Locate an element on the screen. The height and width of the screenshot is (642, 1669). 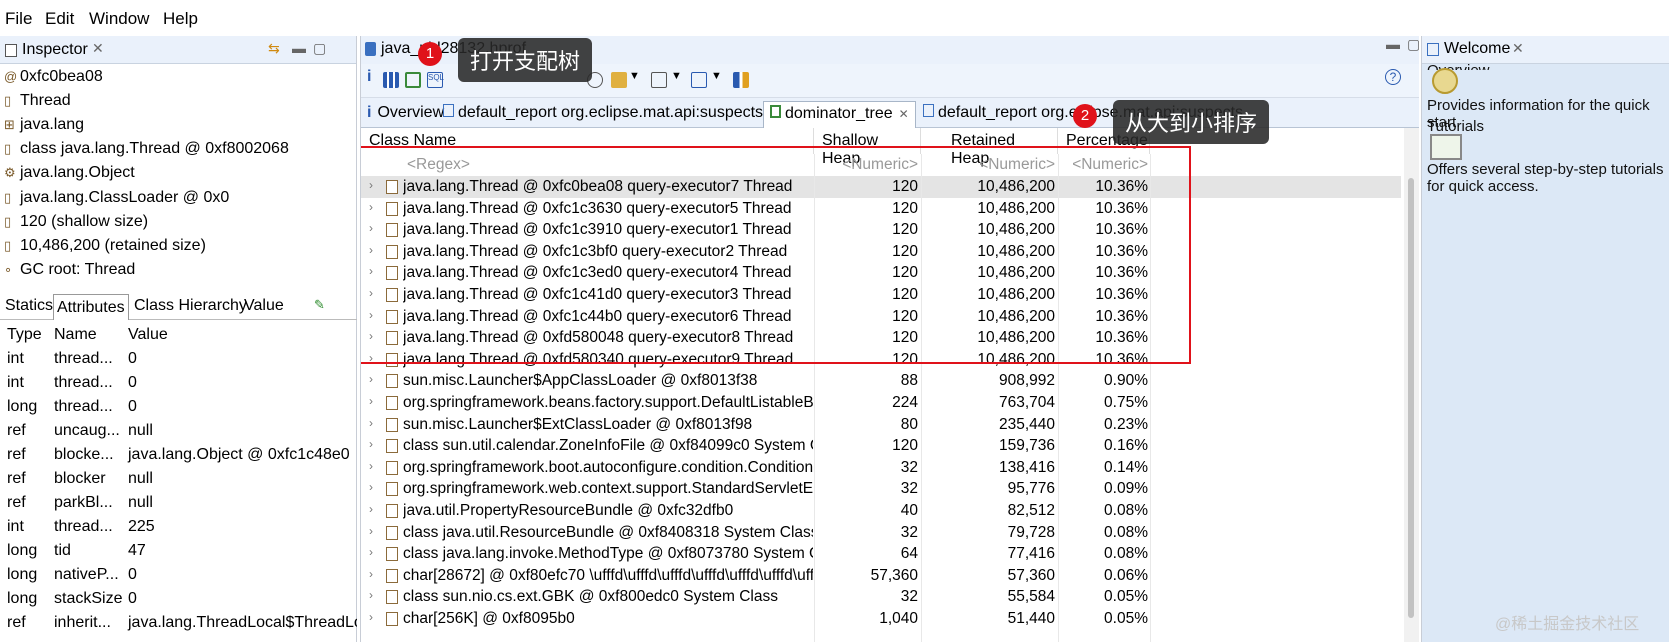
retained-heap-cell: 159,736 is located at coordinates (1026, 446).